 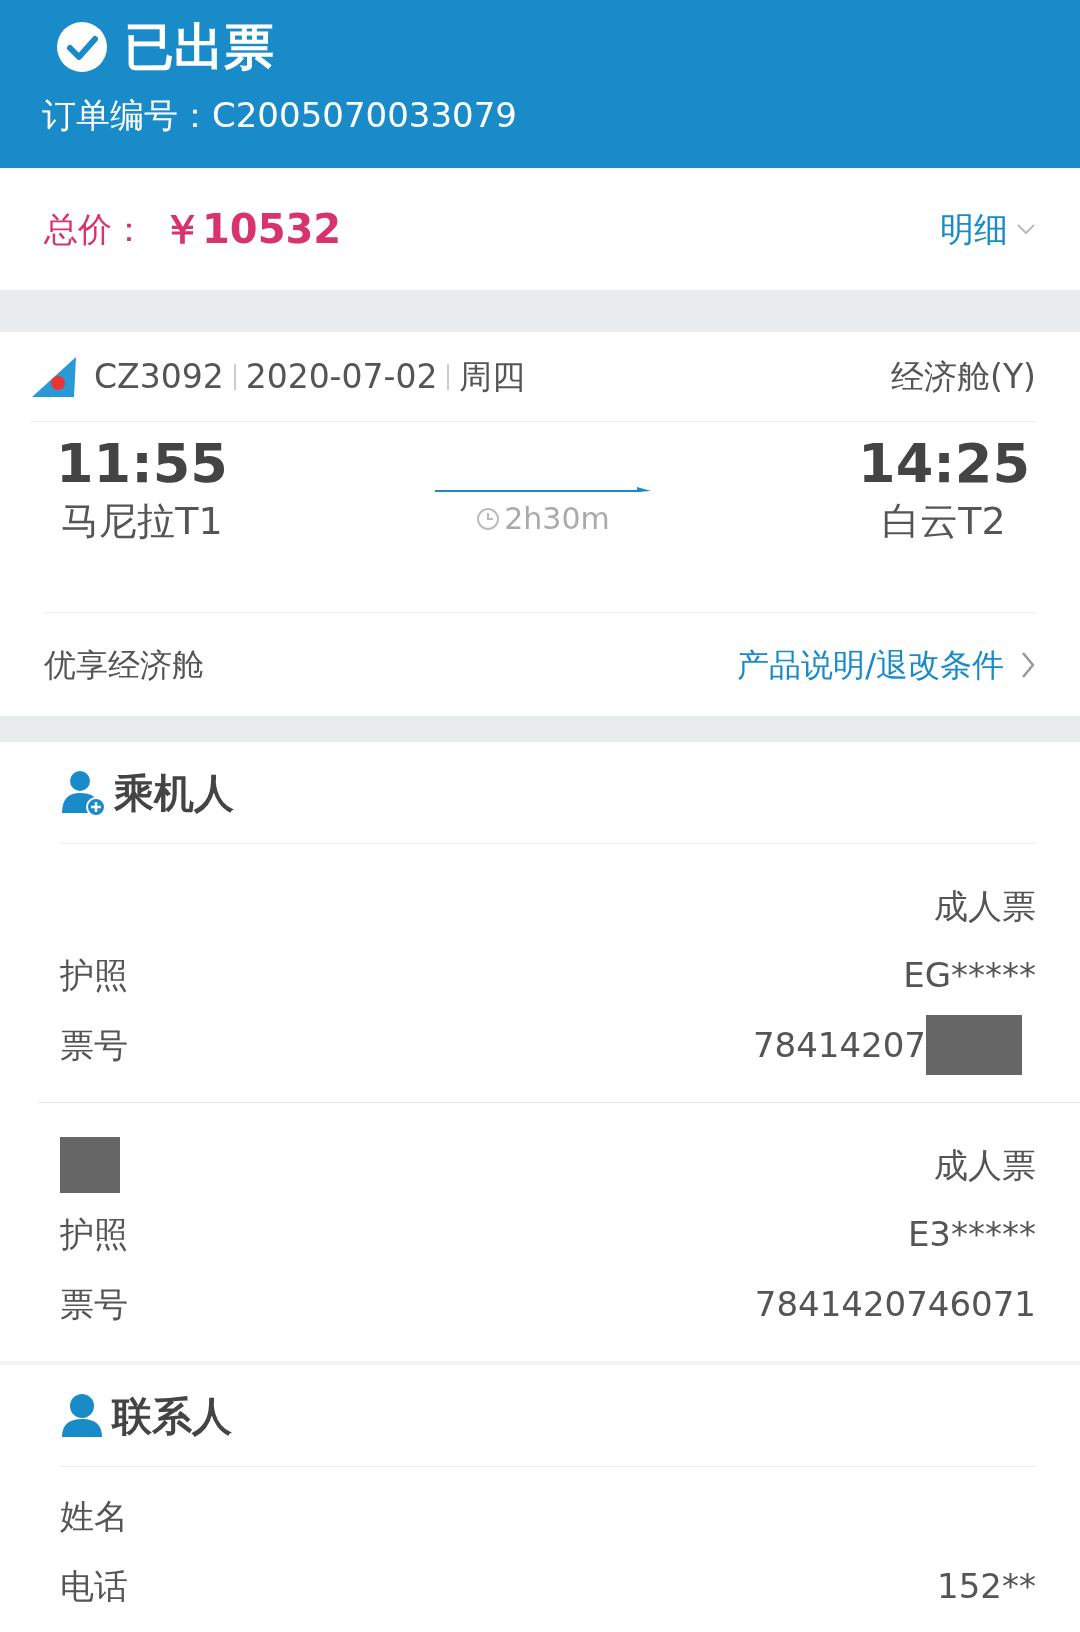 What do you see at coordinates (174, 793) in the screenshot?
I see `section-title: 乘机人` at bounding box center [174, 793].